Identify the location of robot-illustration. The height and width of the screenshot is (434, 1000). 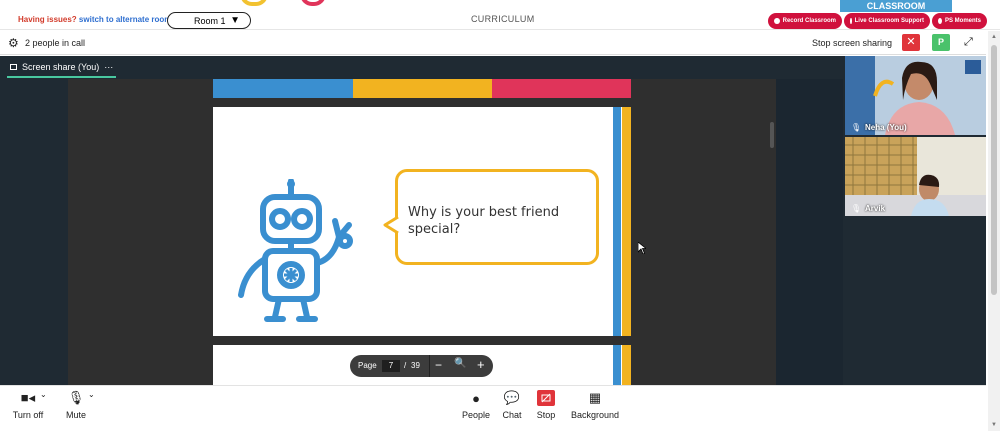
(295, 250).